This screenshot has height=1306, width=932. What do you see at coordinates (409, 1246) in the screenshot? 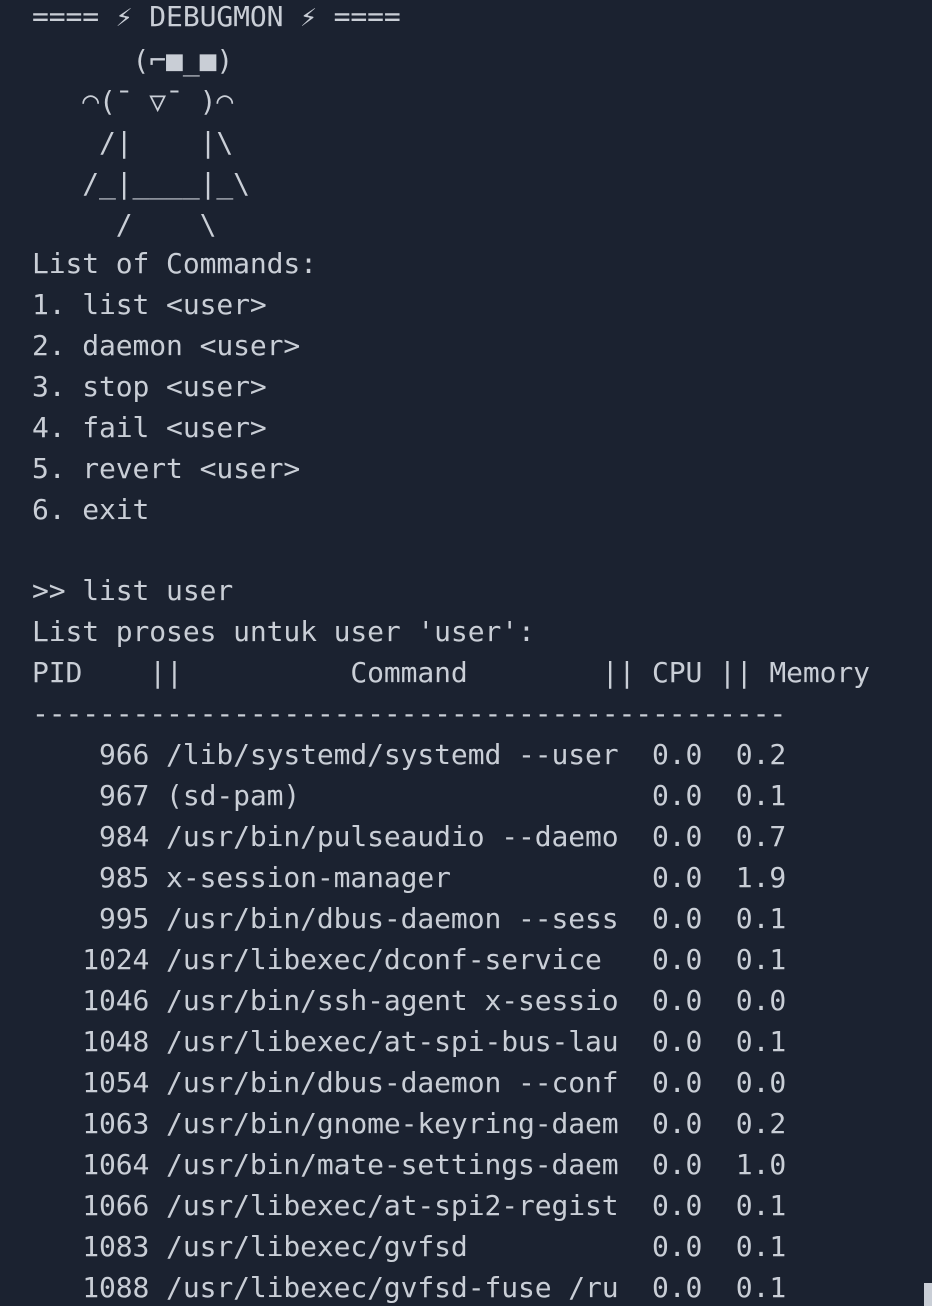
I see `table-row: 1083 /usr/libexec/gvfsd 0.0 0.1` at bounding box center [409, 1246].